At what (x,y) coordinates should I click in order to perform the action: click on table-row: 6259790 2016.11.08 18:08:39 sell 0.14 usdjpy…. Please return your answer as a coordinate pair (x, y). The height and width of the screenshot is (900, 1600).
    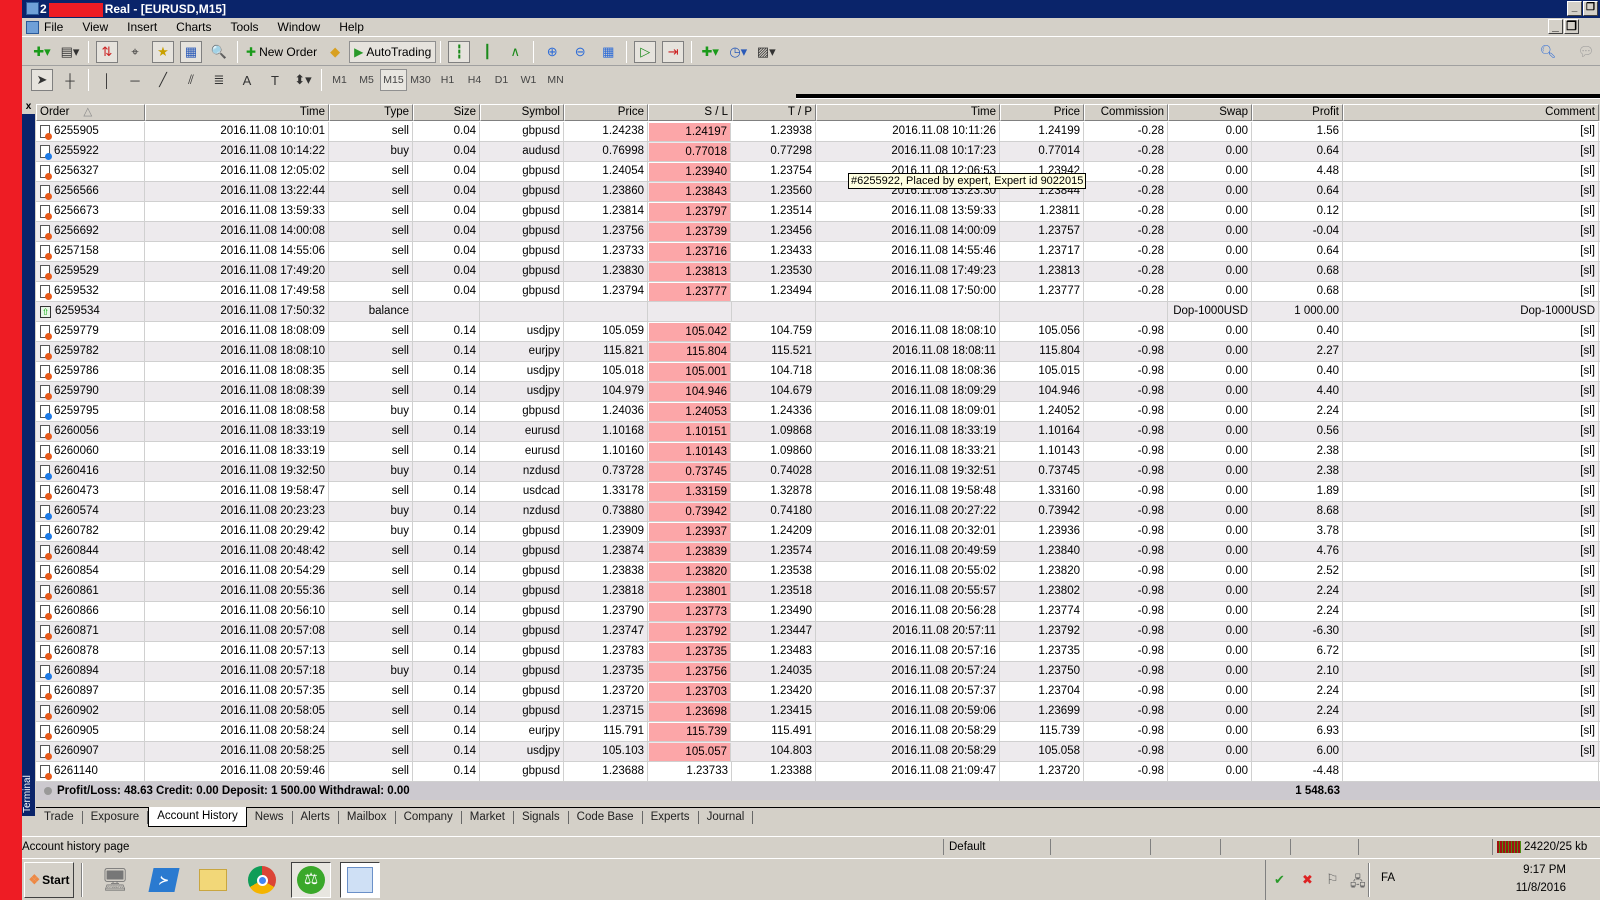
    Looking at the image, I should click on (818, 392).